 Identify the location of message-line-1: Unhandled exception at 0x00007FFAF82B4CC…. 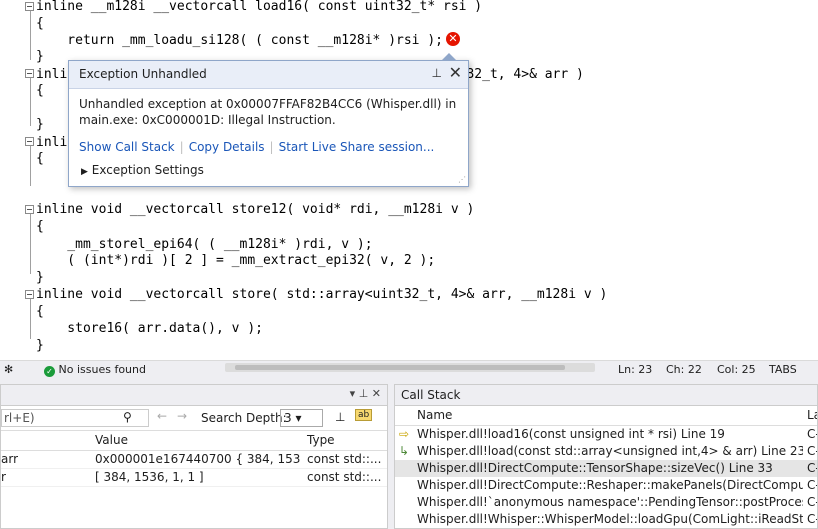
(268, 104).